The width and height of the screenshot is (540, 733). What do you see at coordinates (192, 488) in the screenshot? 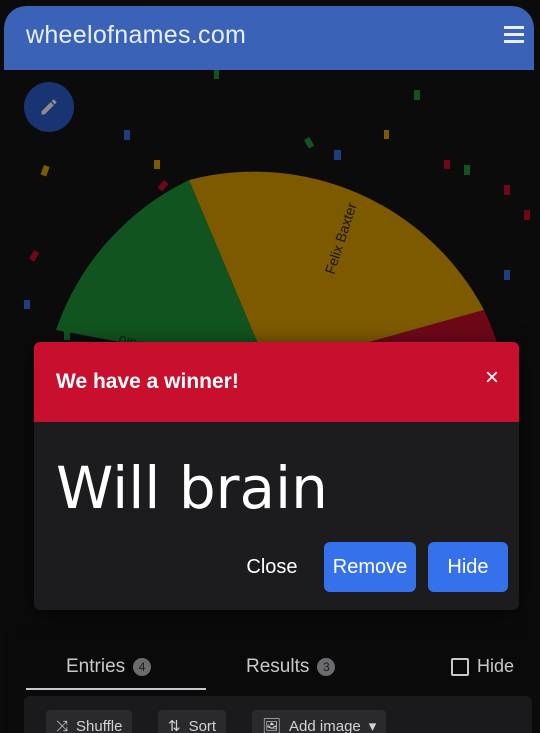
I see `winner-name: Will brain` at bounding box center [192, 488].